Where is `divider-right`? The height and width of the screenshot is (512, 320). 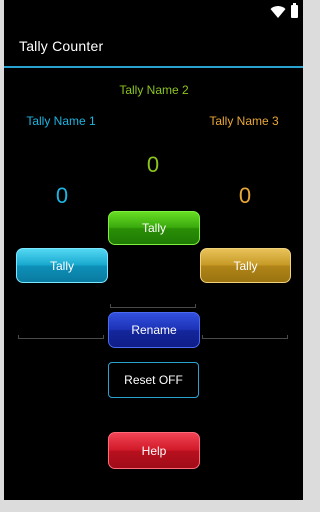 divider-right is located at coordinates (245, 338).